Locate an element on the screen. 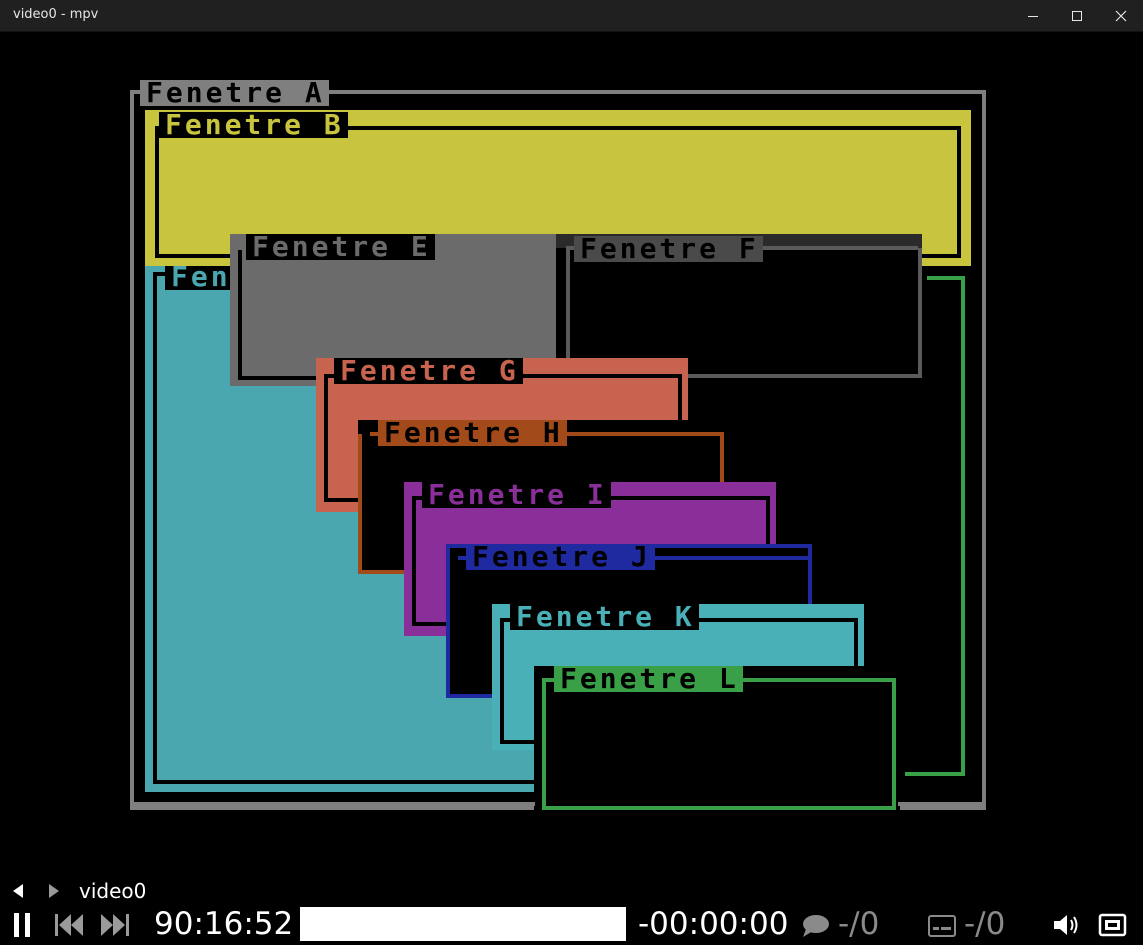 The width and height of the screenshot is (1143, 945). text-window-l: Fenetre L is located at coordinates (717, 737).